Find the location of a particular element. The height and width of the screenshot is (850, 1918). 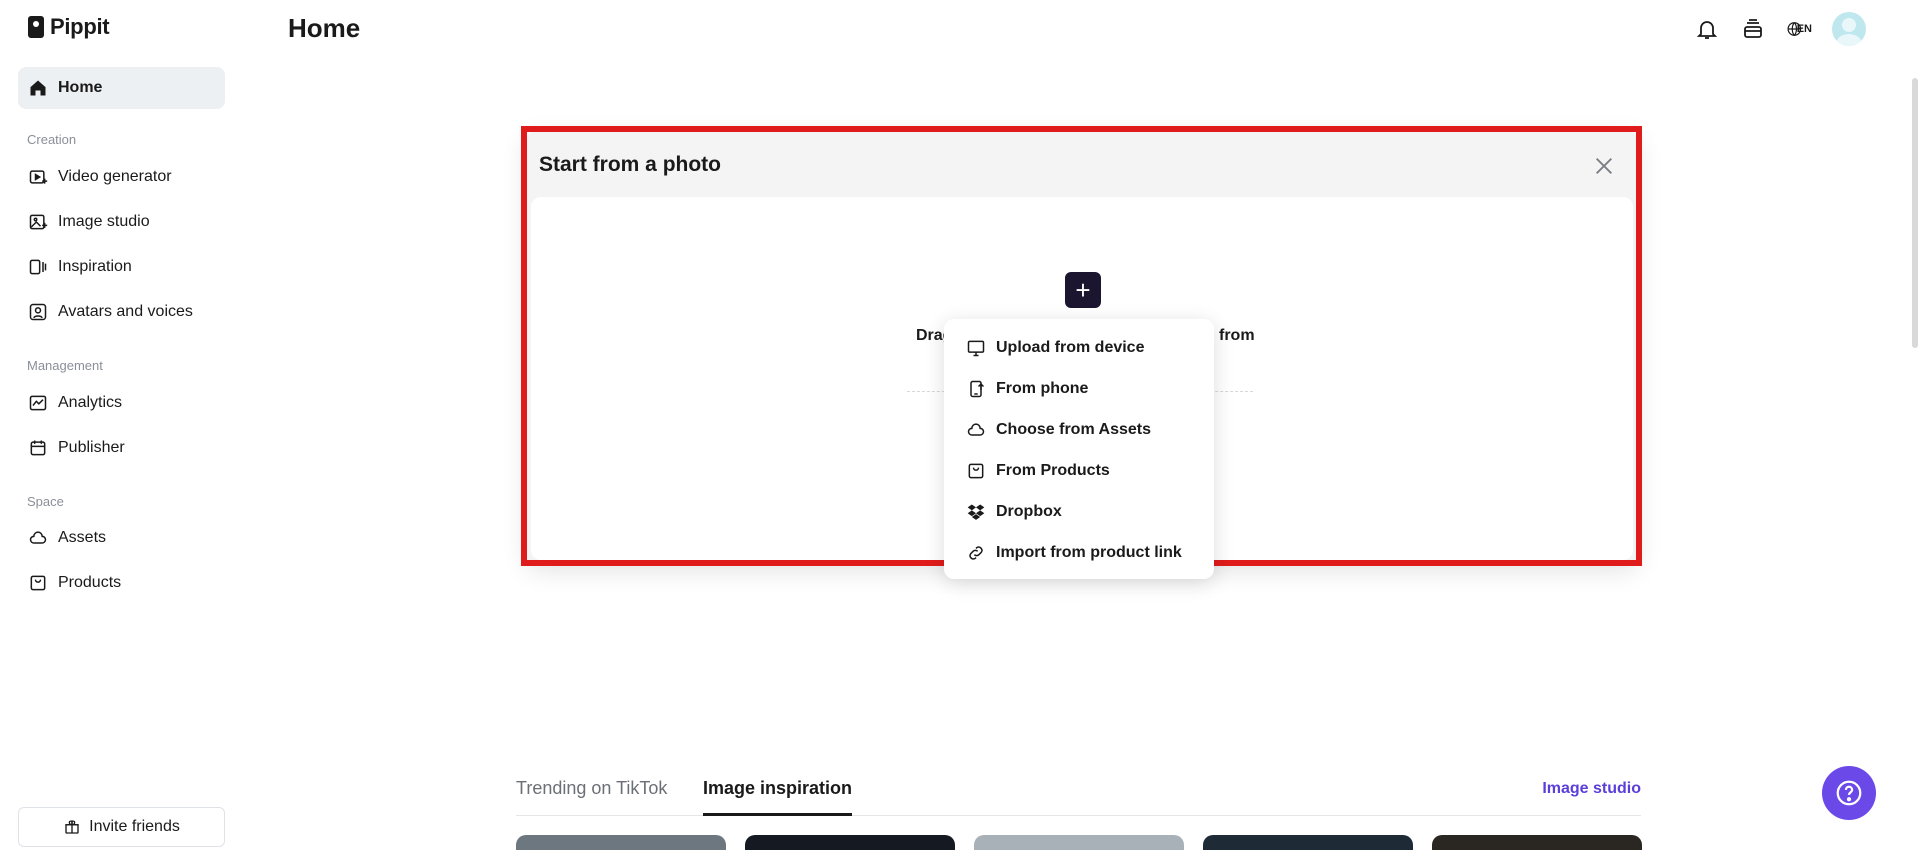

help-button is located at coordinates (1849, 793).